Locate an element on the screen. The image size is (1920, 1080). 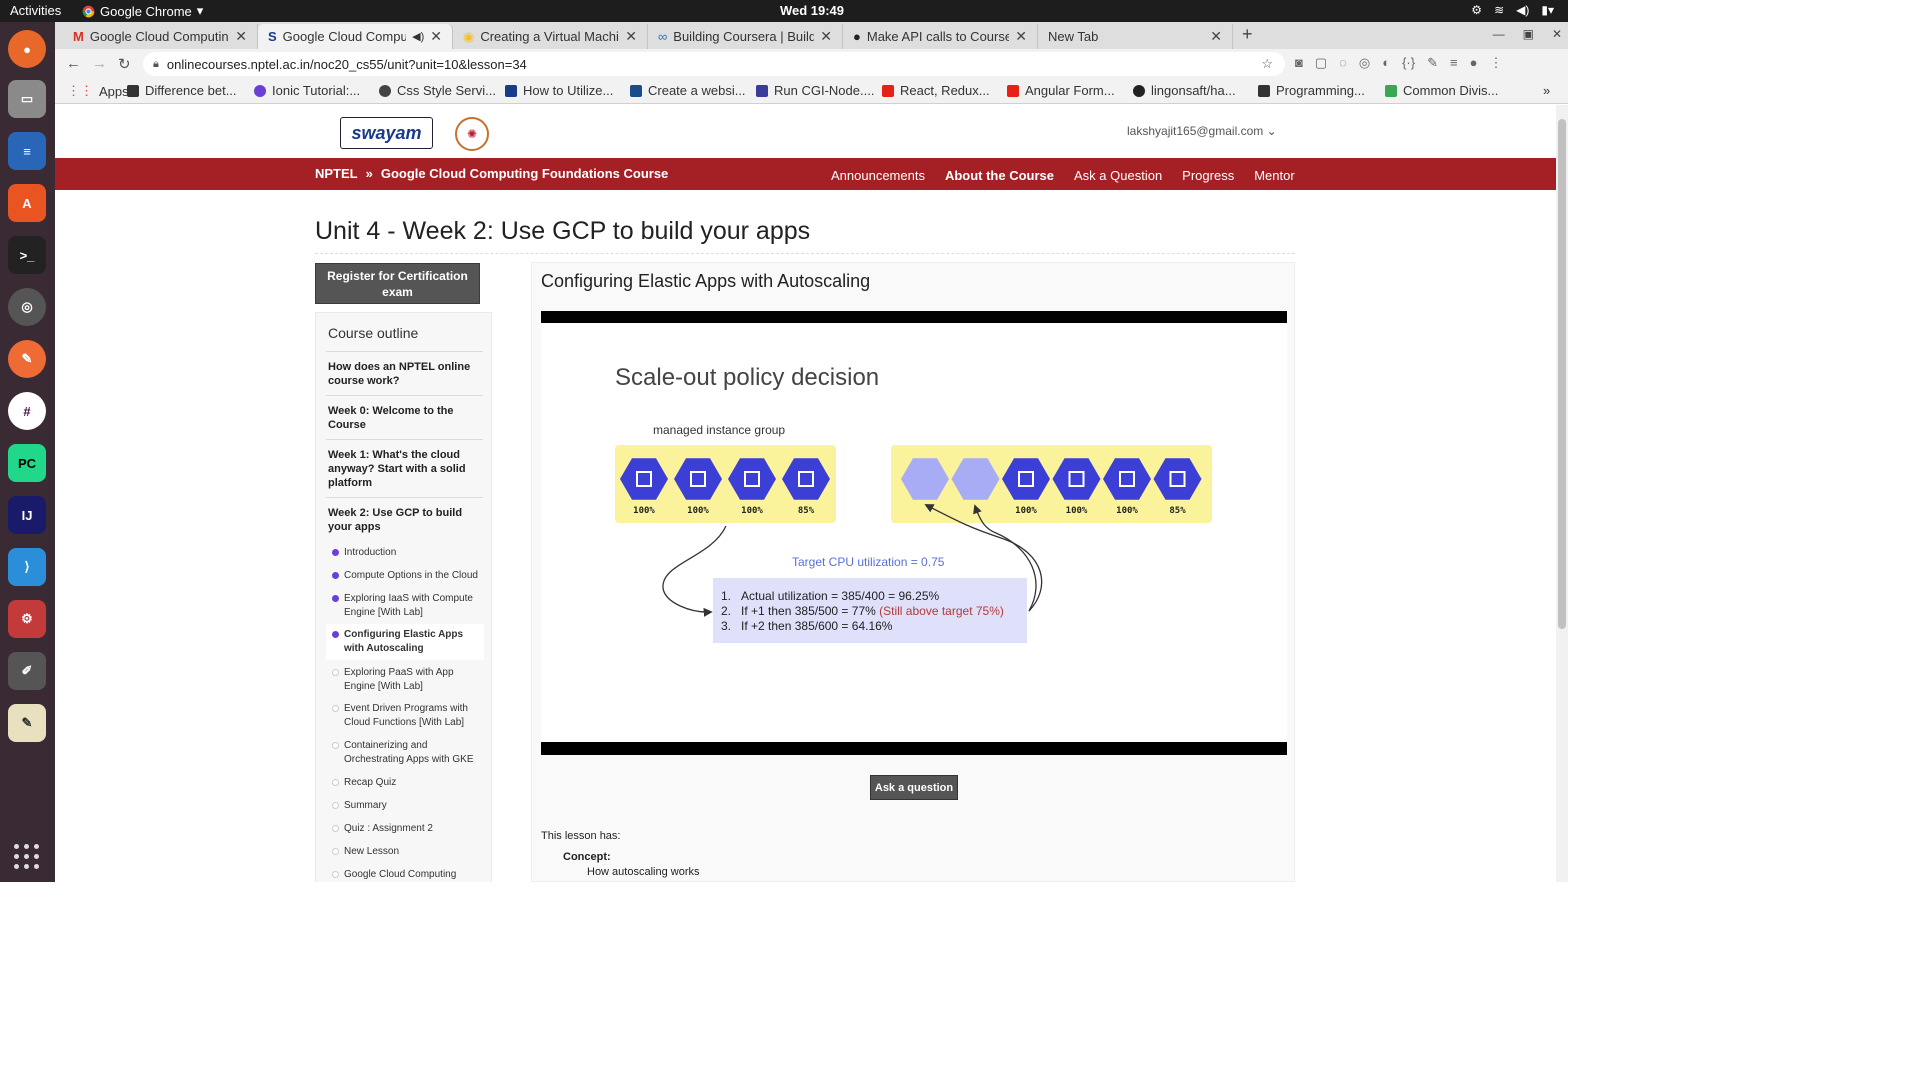
settings-icon: ⚙ is located at coordinates (27, 619).